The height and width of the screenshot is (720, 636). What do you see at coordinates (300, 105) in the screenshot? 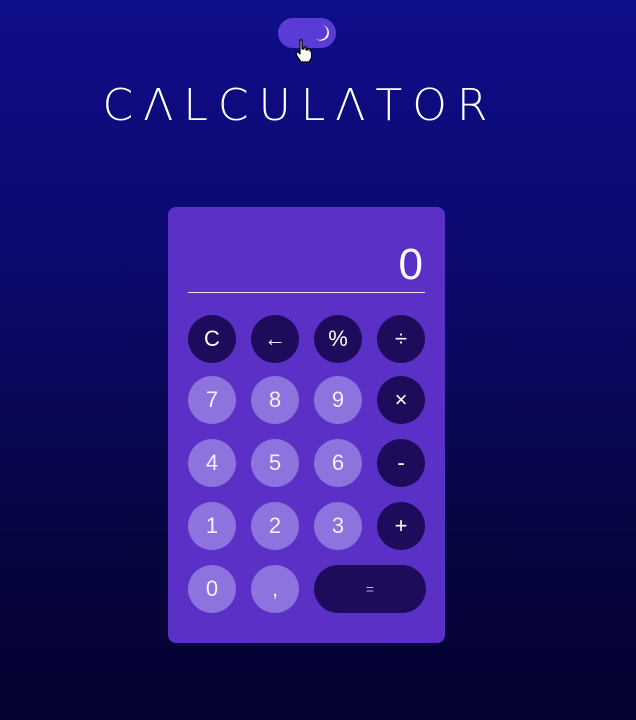
I see `page-title: CΛLCULΛTOR` at bounding box center [300, 105].